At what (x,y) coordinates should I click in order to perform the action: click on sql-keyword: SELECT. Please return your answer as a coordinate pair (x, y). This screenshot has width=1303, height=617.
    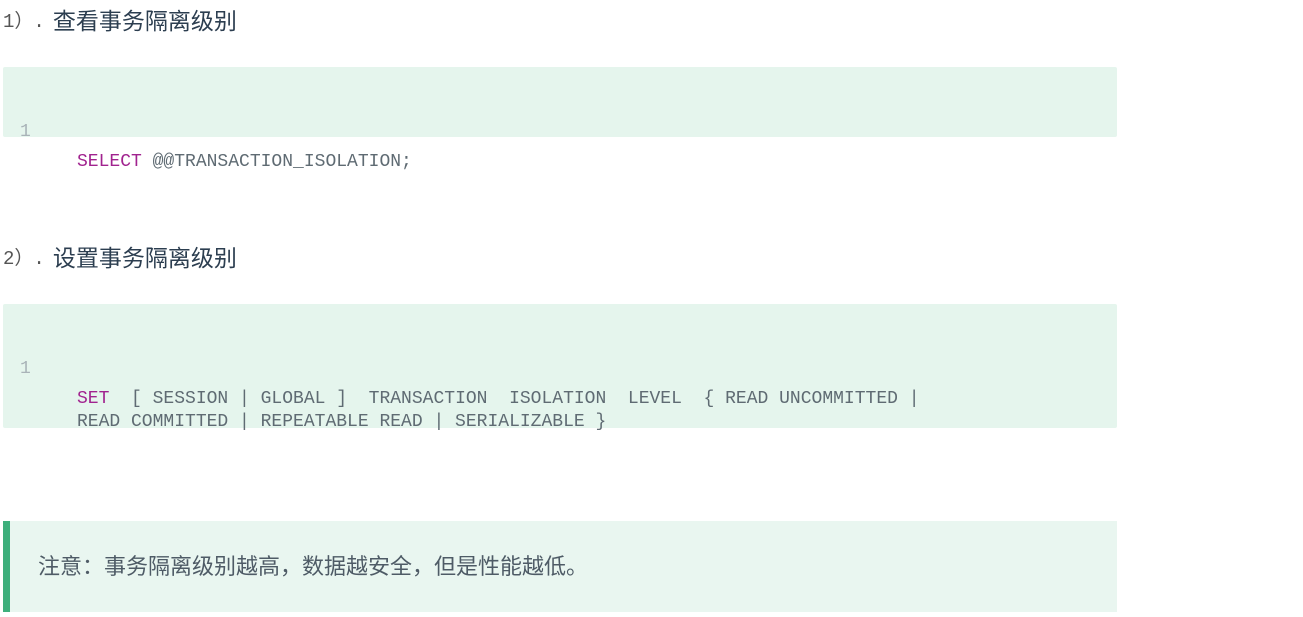
    Looking at the image, I should click on (109, 162).